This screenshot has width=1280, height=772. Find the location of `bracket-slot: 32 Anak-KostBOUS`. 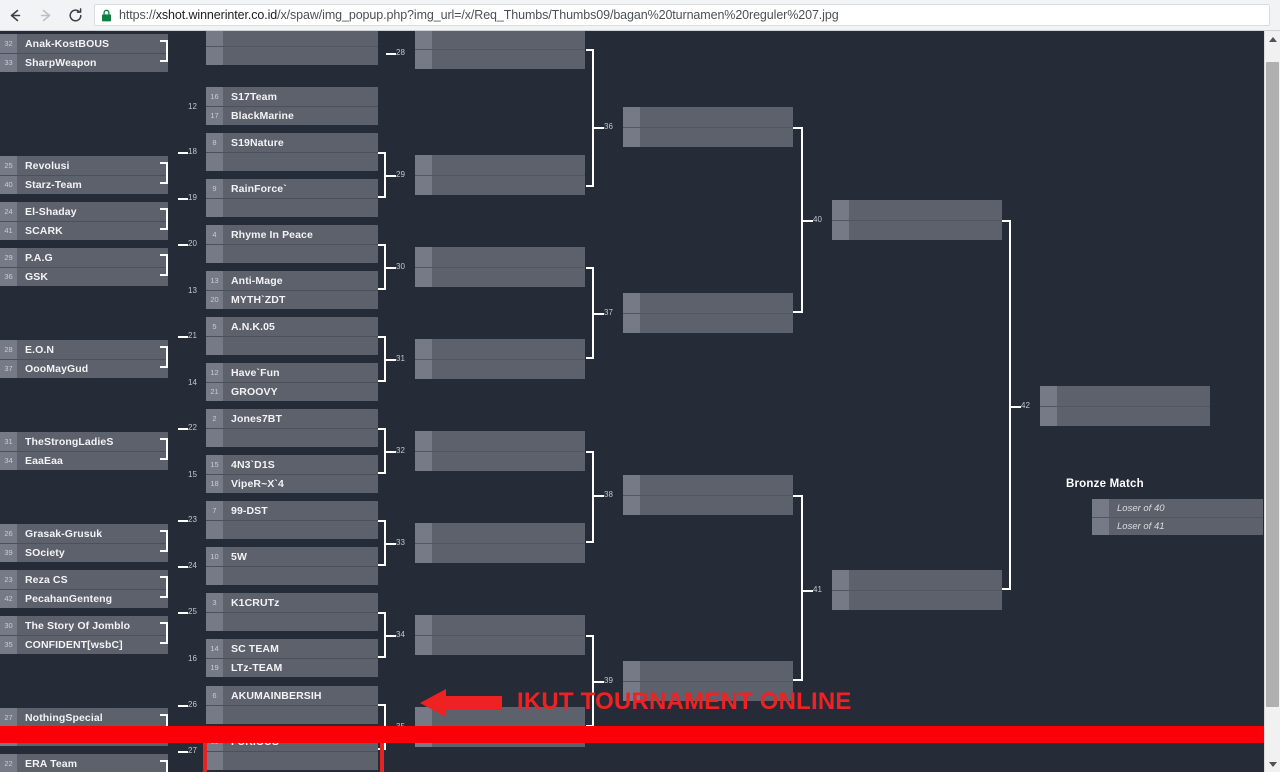

bracket-slot: 32 Anak-KostBOUS is located at coordinates (84, 43).